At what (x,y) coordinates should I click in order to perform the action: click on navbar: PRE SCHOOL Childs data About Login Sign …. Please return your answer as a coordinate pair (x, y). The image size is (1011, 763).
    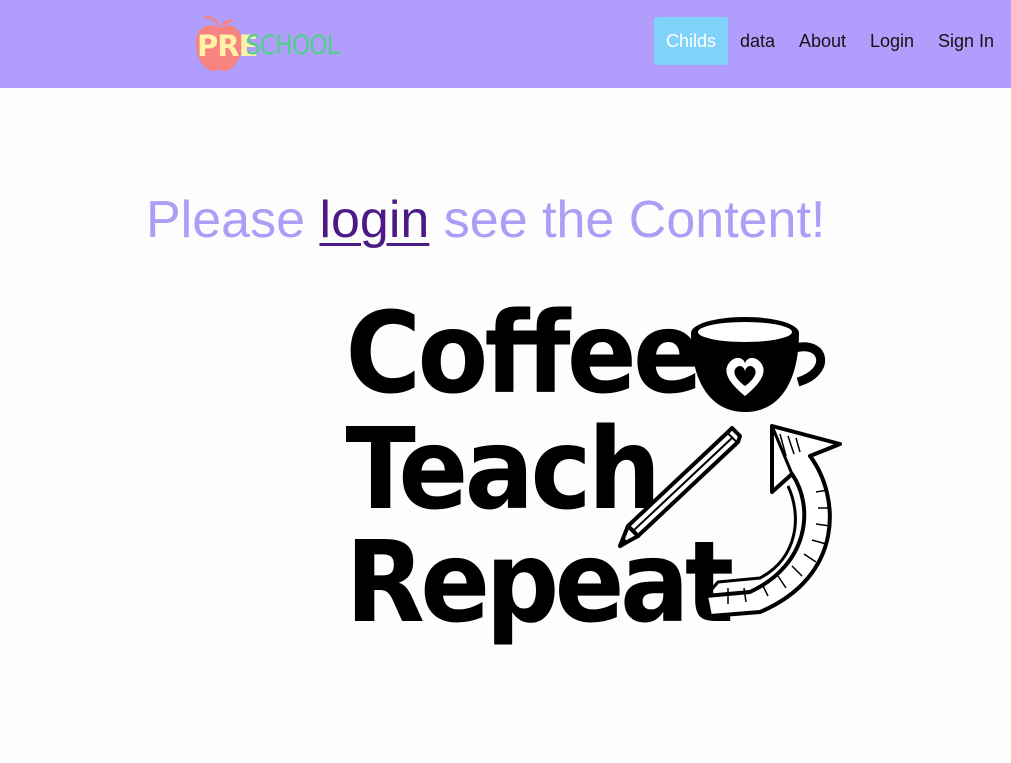
    Looking at the image, I should click on (505, 44).